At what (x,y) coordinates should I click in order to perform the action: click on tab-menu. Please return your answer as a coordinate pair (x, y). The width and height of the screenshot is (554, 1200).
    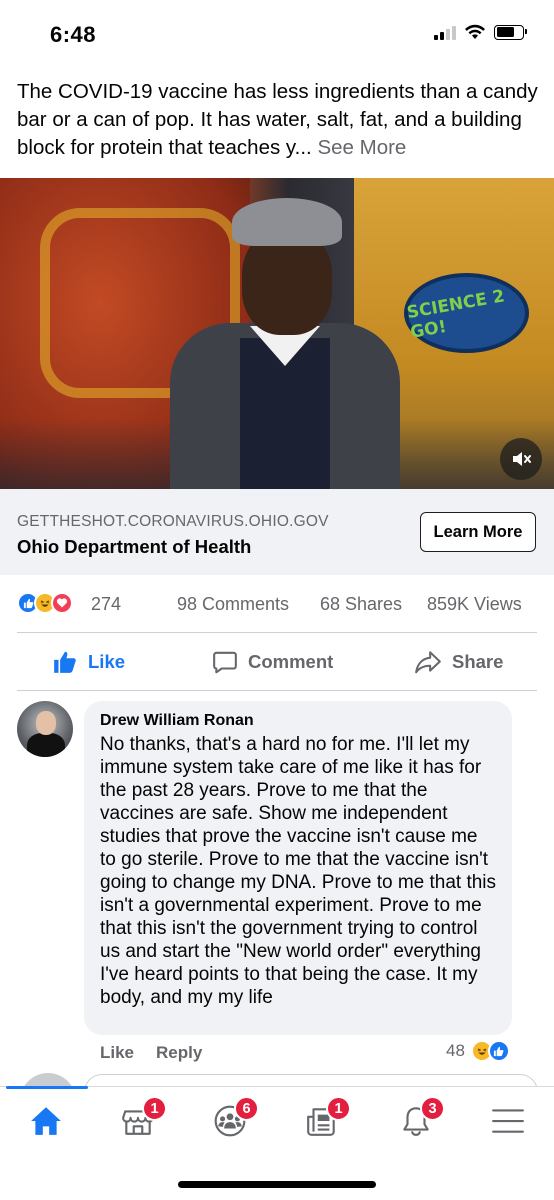
    Looking at the image, I should click on (508, 1121).